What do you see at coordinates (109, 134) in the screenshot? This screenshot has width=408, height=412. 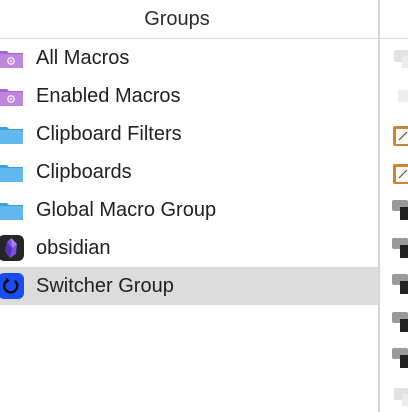 I see `group-label: Clipboard Filters` at bounding box center [109, 134].